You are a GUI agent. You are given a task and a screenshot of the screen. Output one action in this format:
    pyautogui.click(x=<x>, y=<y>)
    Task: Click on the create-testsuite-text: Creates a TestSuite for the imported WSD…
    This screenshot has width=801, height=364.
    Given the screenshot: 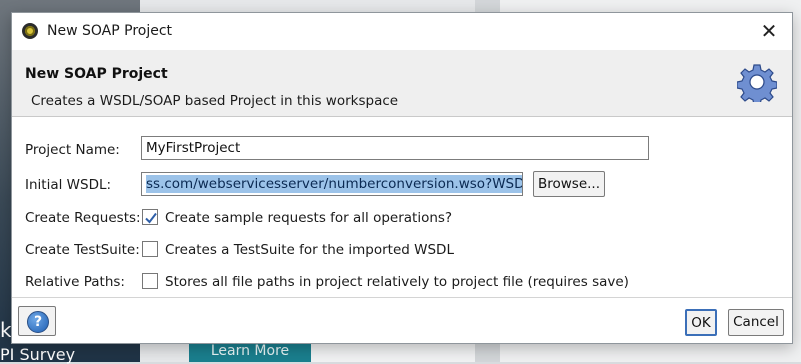 What is the action you would take?
    pyautogui.click(x=309, y=250)
    